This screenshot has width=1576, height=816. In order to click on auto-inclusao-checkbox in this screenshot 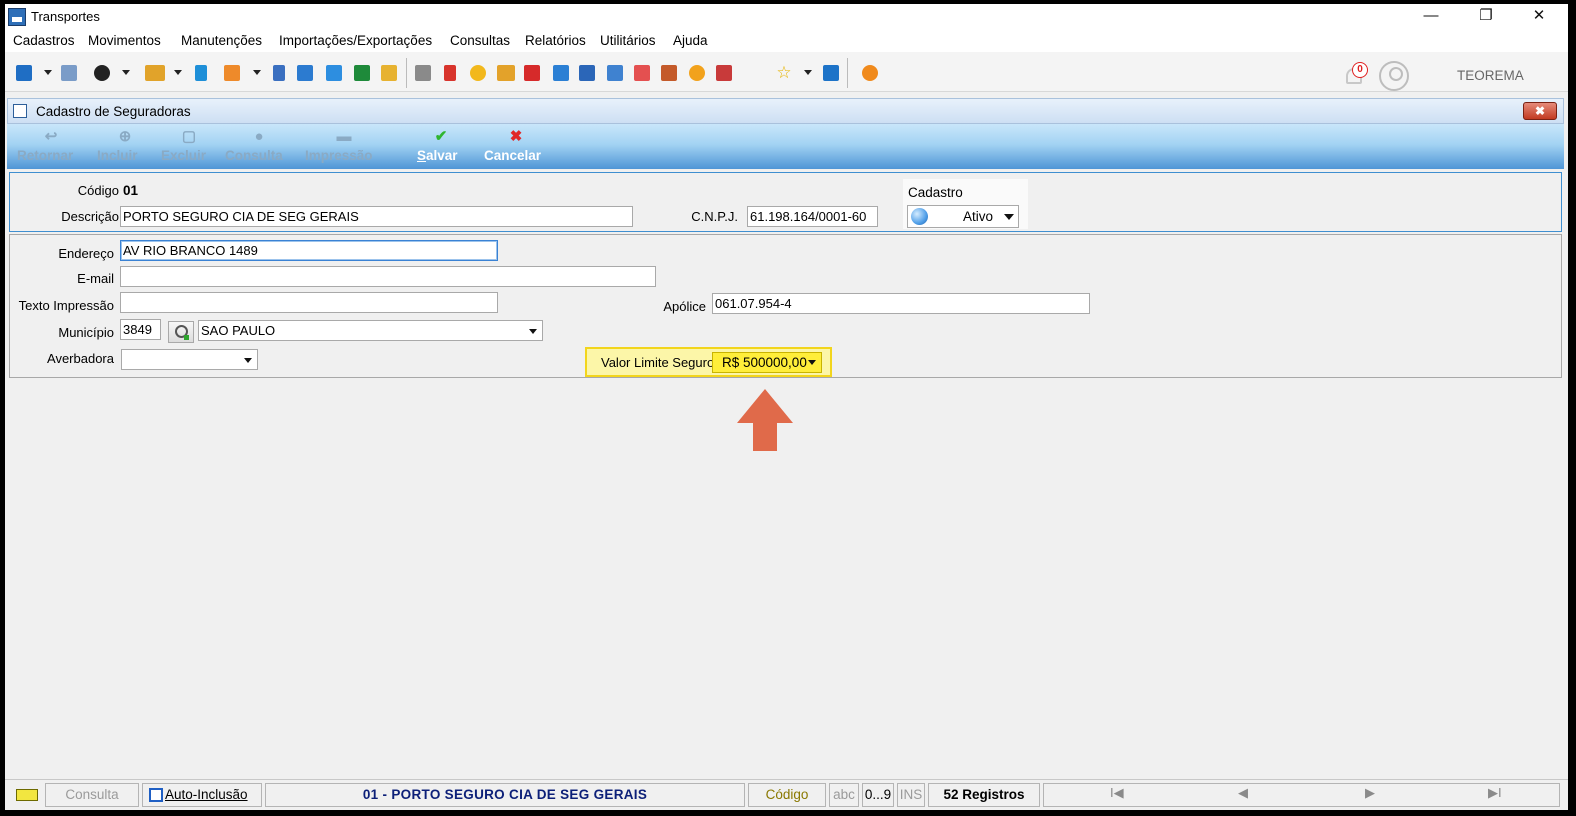, I will do `click(156, 795)`.